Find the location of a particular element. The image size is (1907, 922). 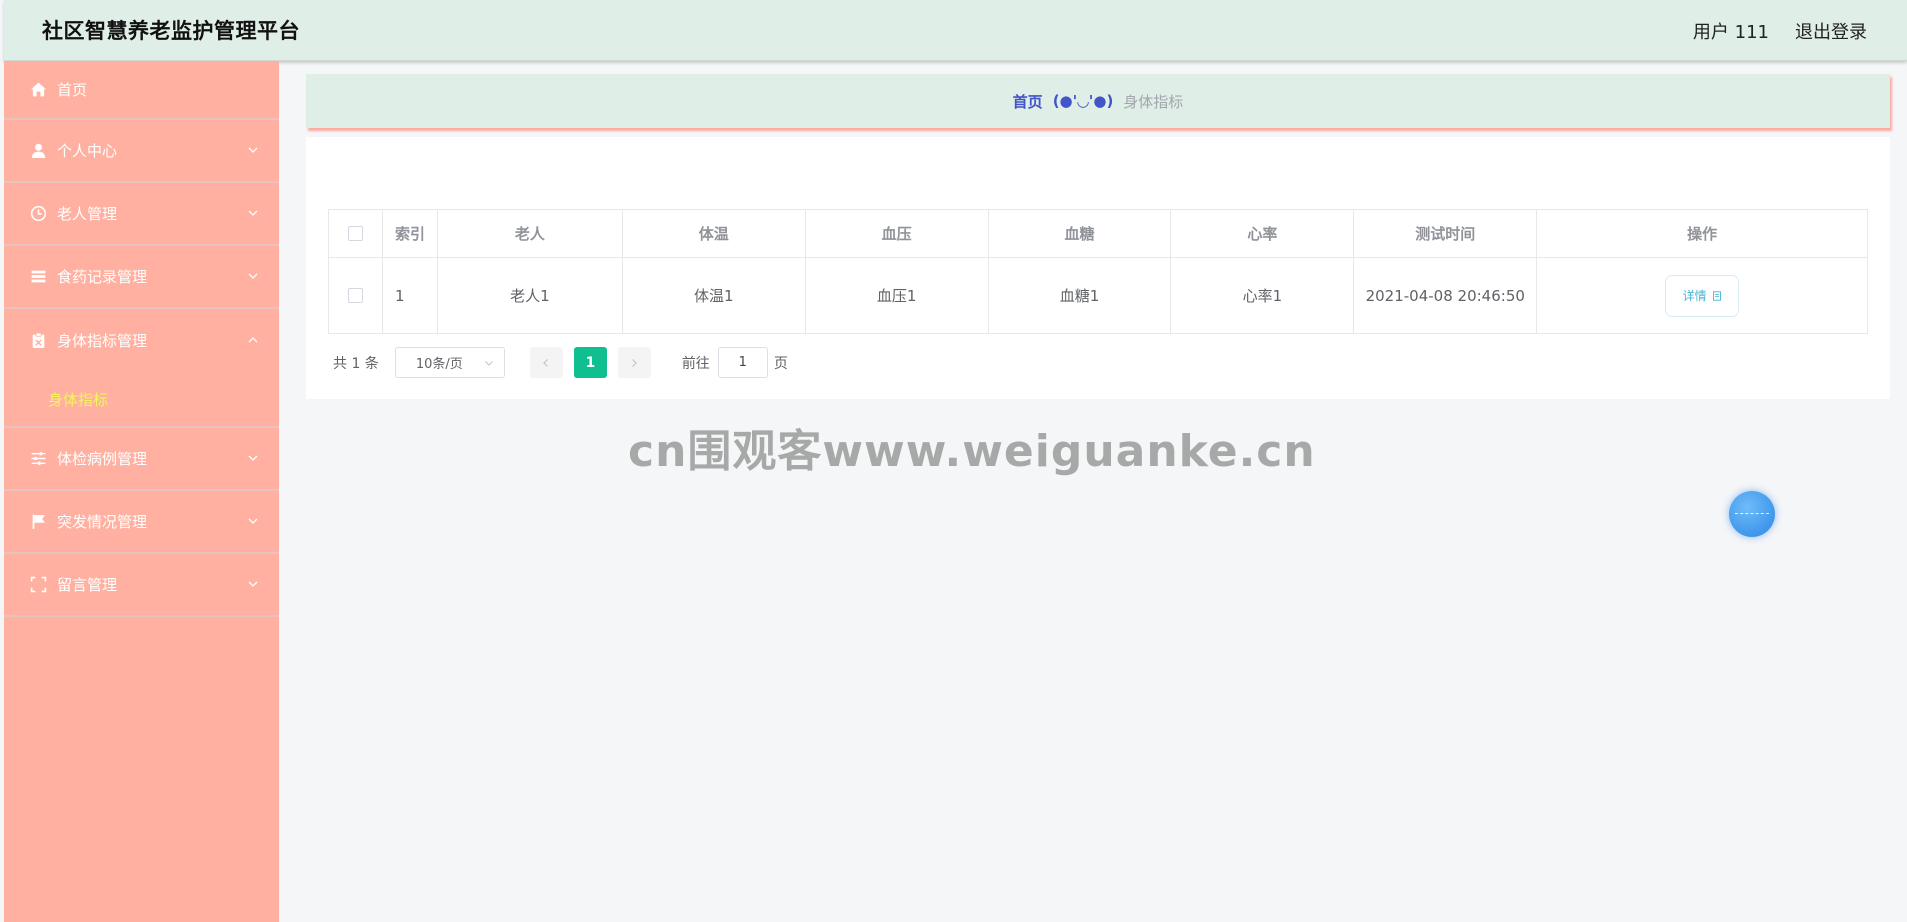

column-header: 测试时间 is located at coordinates (1446, 233).